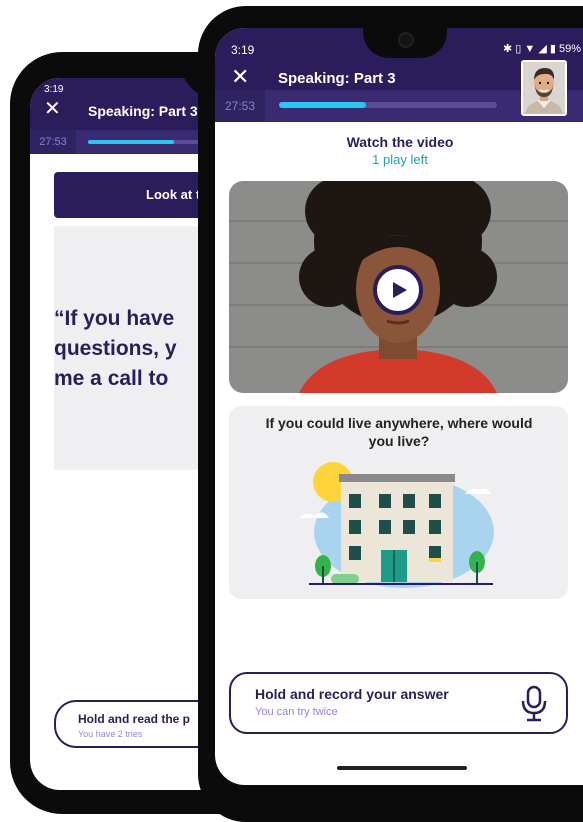 The width and height of the screenshot is (583, 822). What do you see at coordinates (352, 694) in the screenshot?
I see `record-answer-title: Hold and record your answer` at bounding box center [352, 694].